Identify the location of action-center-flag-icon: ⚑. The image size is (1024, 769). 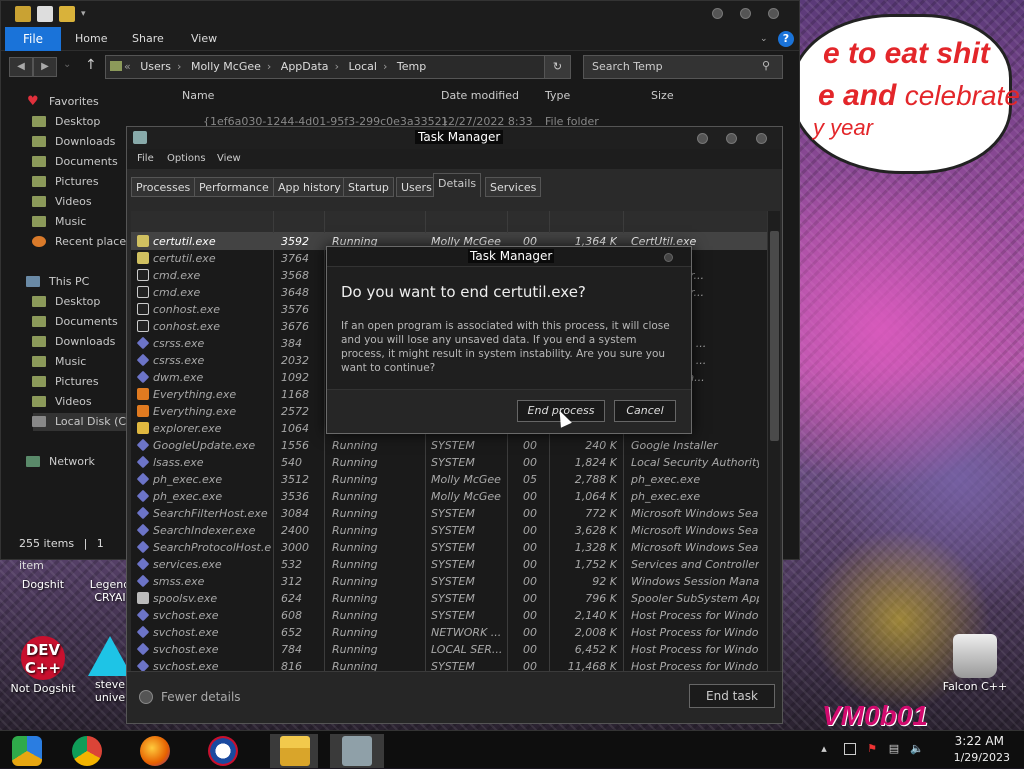
(872, 749).